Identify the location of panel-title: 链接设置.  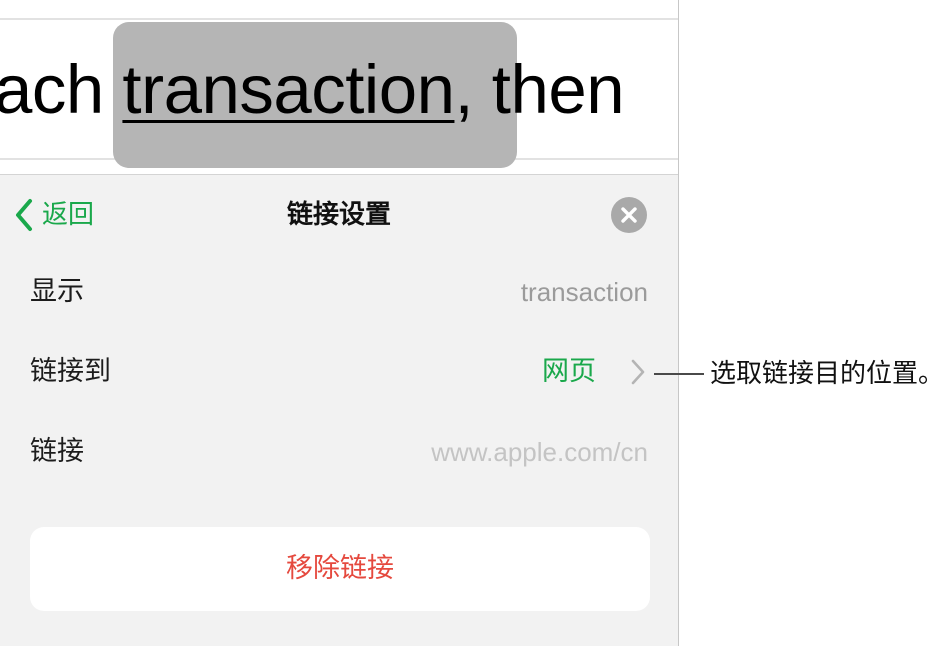
(338, 215).